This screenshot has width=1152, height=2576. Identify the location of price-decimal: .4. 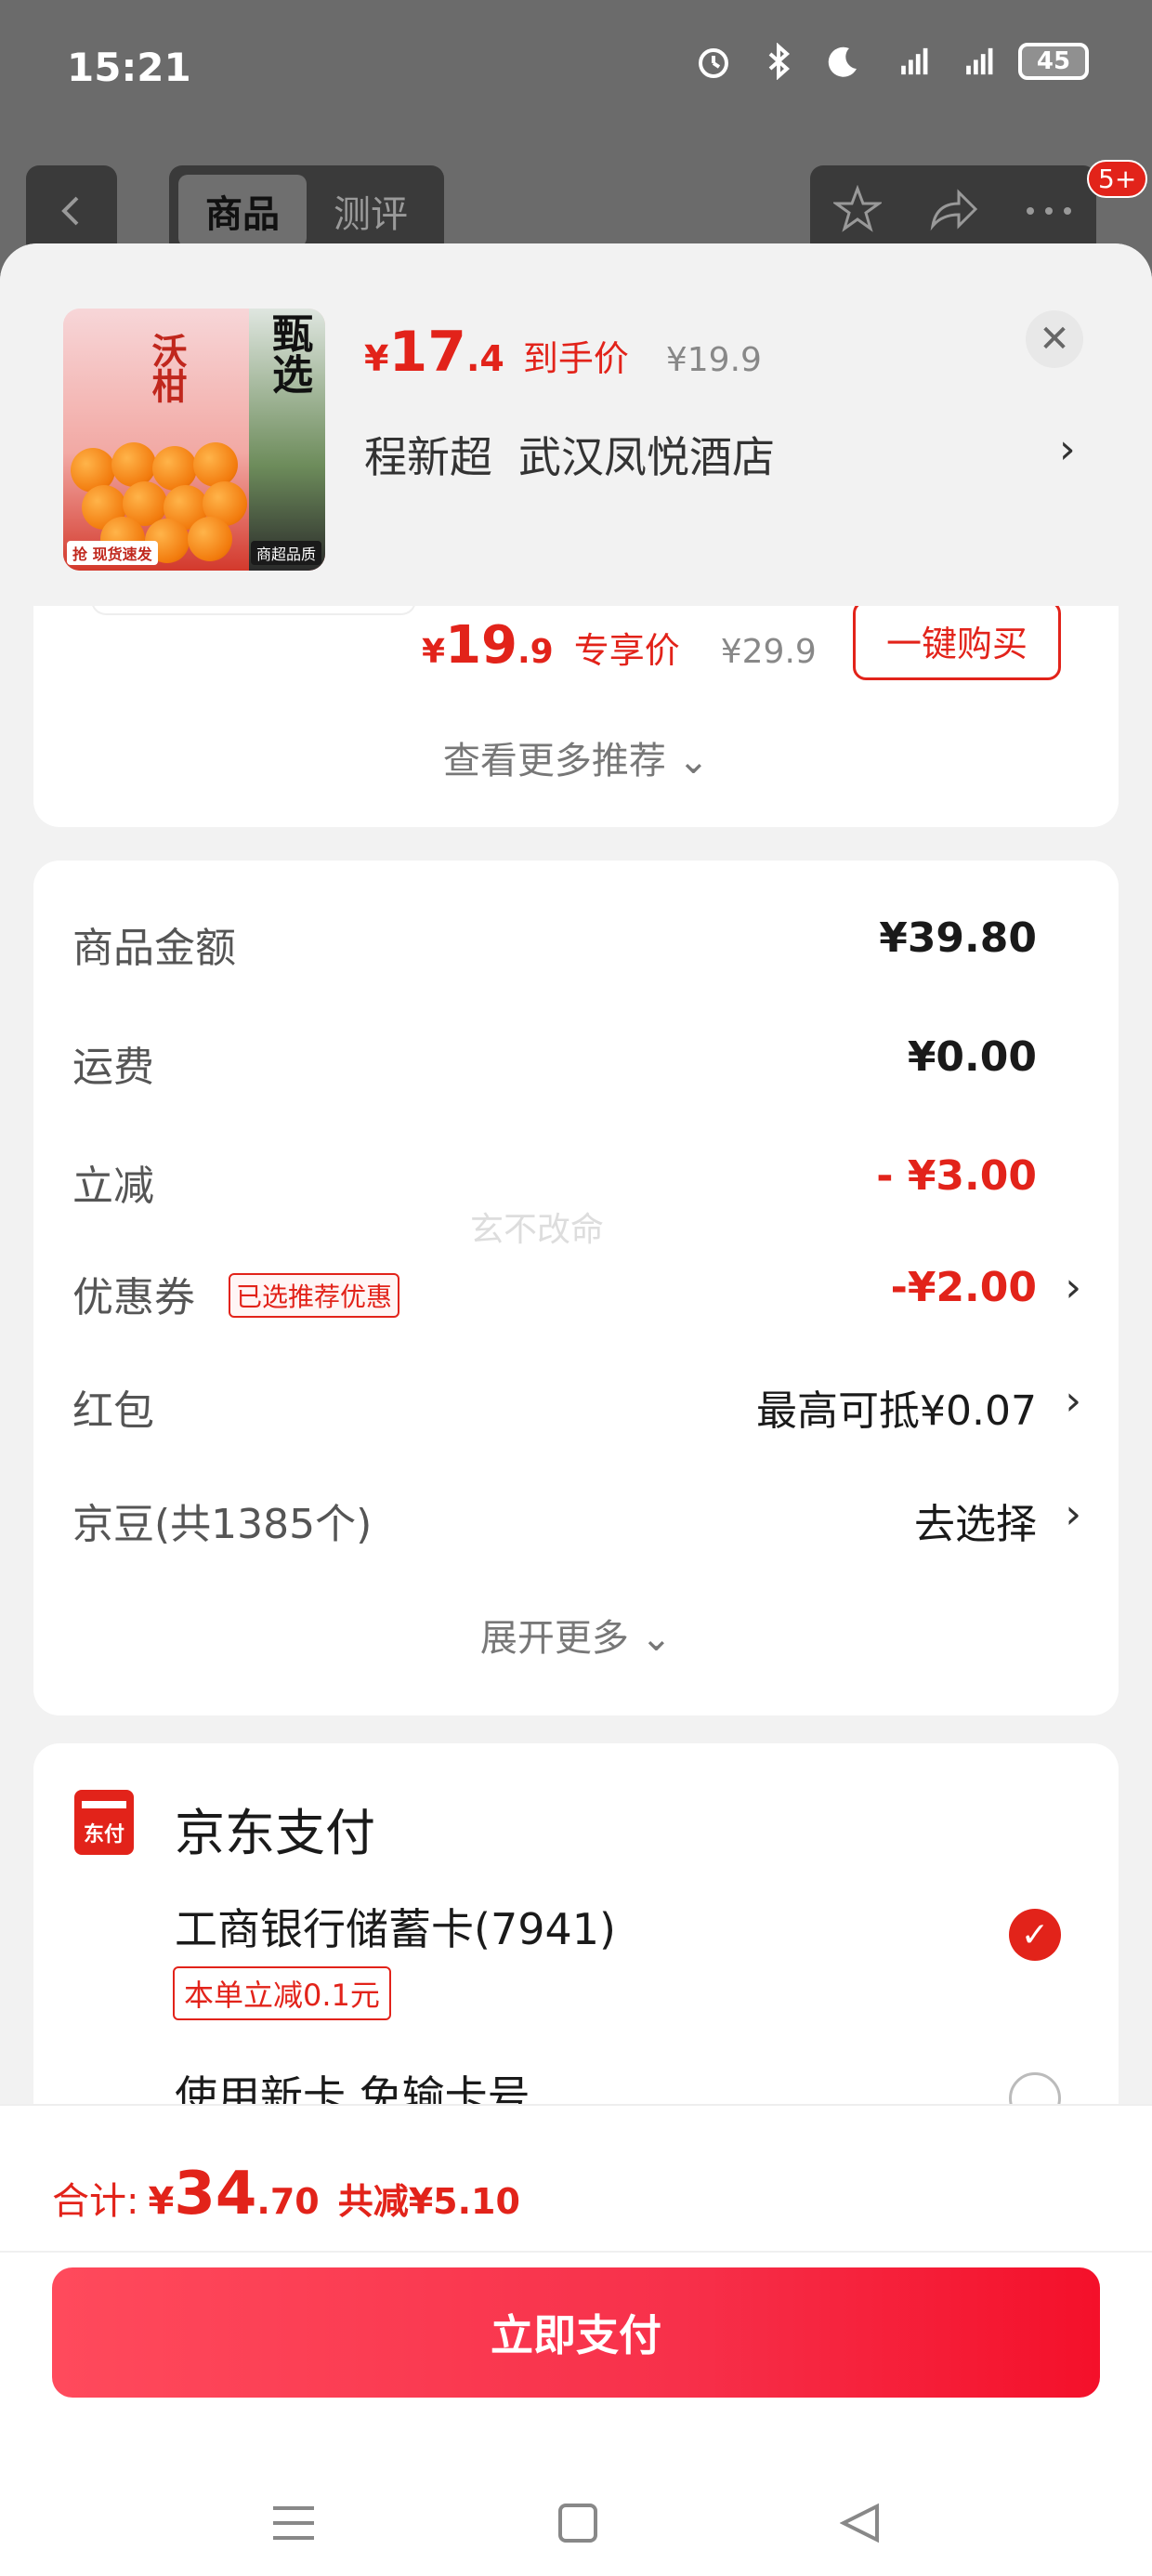
(484, 358).